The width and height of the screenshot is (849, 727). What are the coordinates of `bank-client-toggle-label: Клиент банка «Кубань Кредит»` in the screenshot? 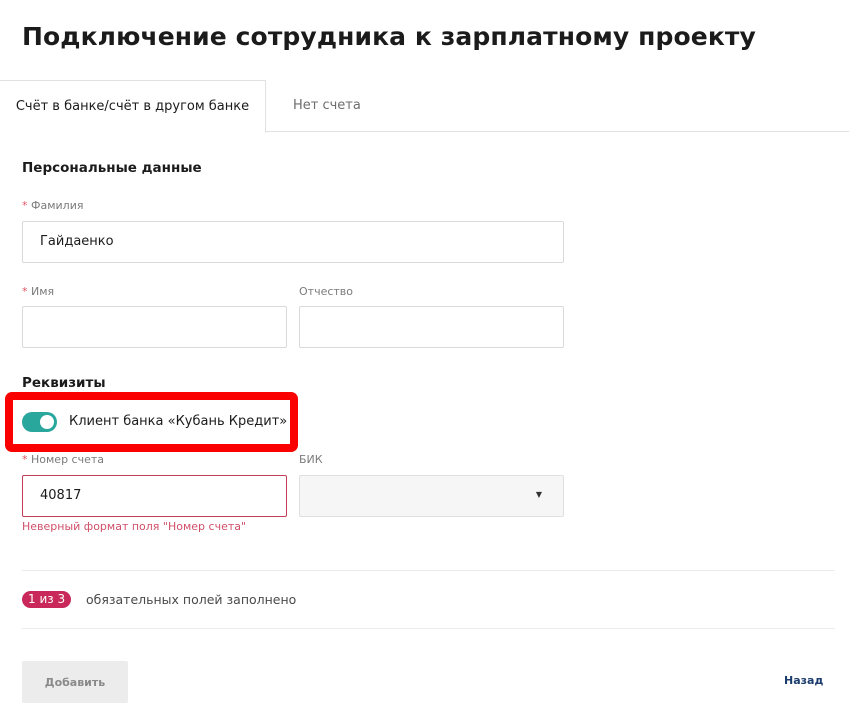 It's located at (178, 421).